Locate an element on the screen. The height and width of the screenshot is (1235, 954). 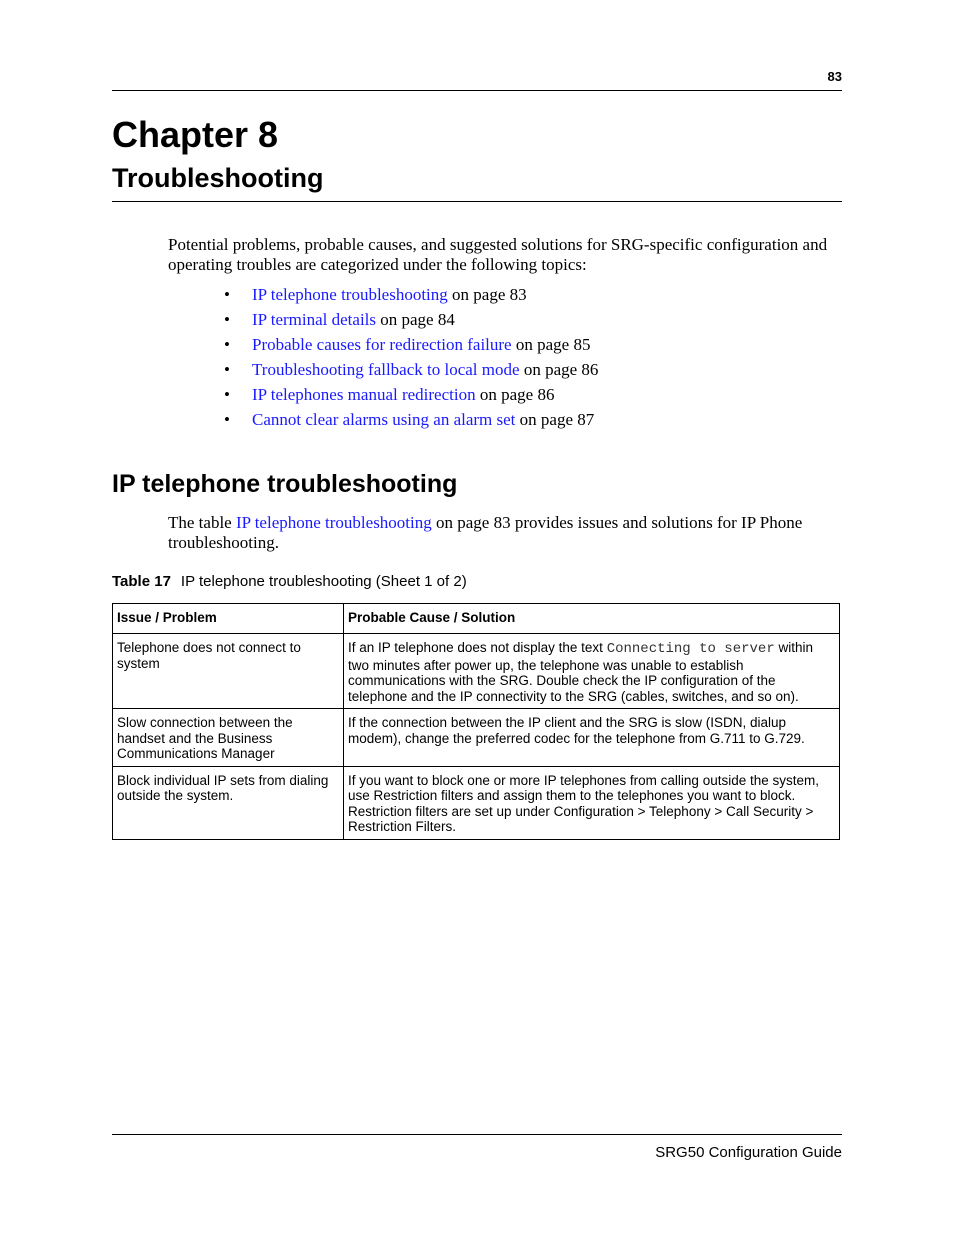
section-text-prefix: The table is located at coordinates (202, 522).